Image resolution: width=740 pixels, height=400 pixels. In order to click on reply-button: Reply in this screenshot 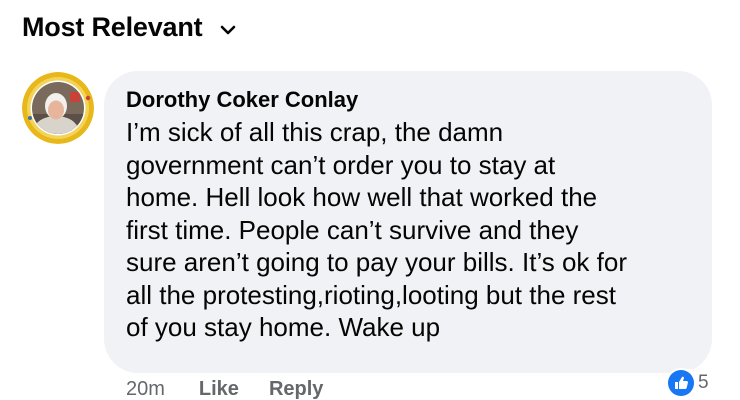, I will do `click(296, 389)`.